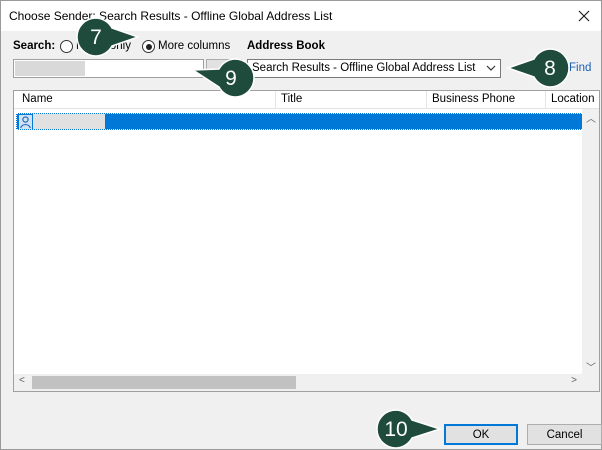  I want to click on step-callout-10: 10, so click(409, 429).